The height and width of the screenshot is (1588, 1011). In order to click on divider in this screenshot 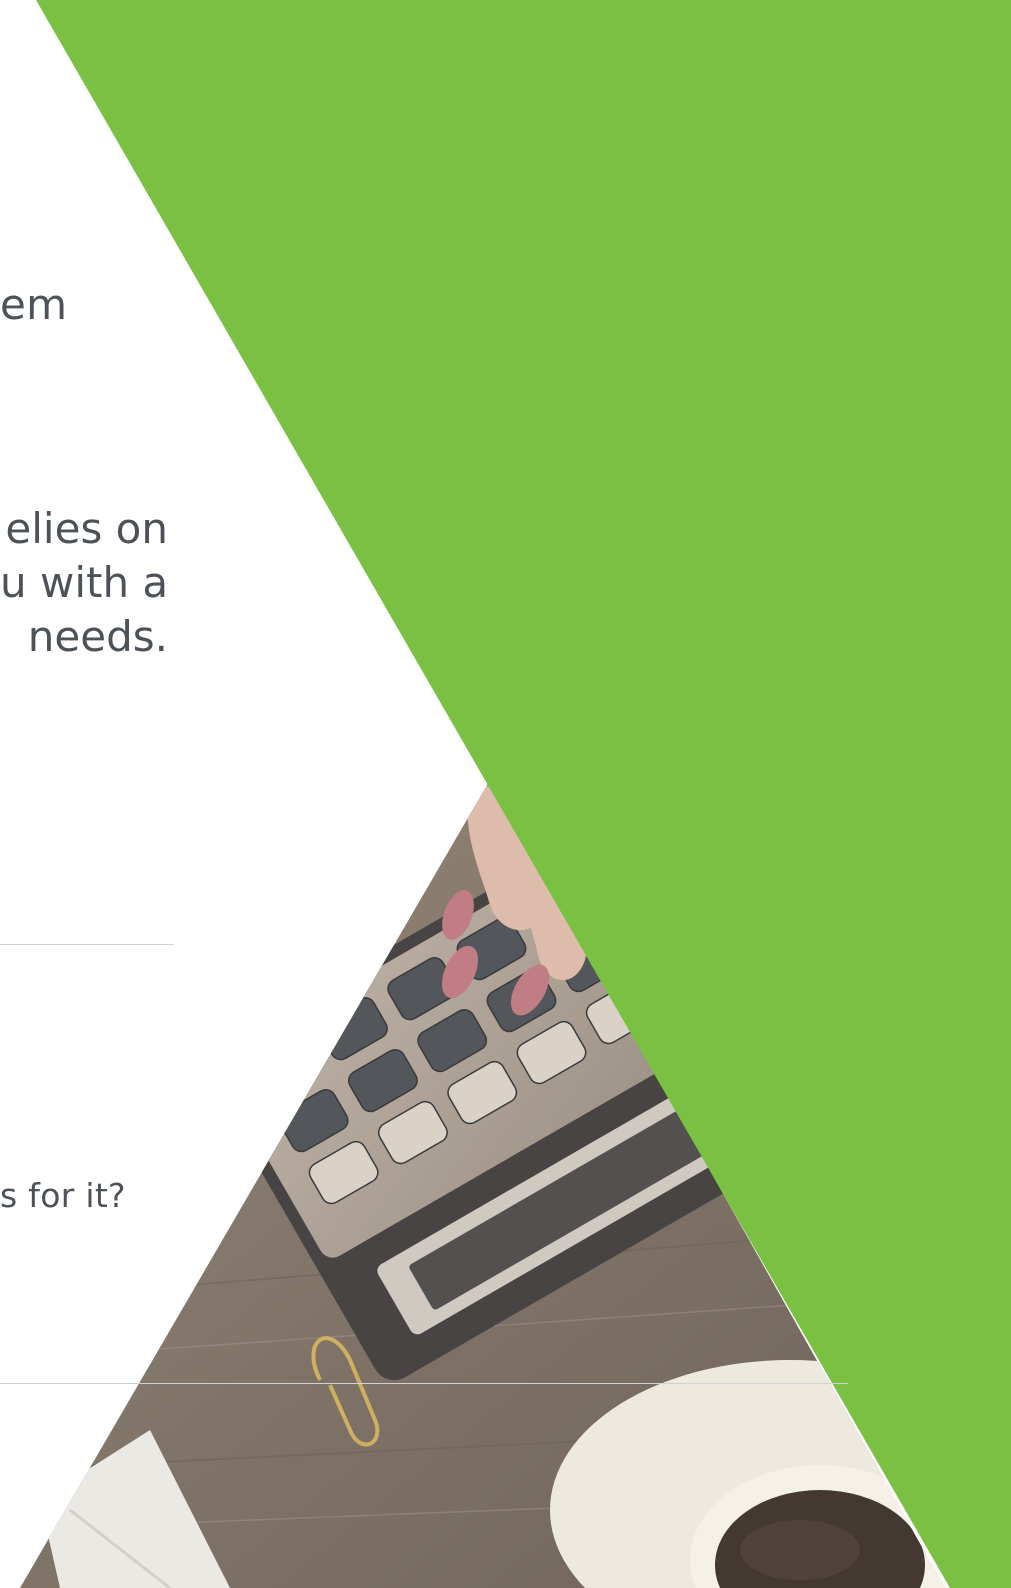, I will do `click(424, 1383)`.